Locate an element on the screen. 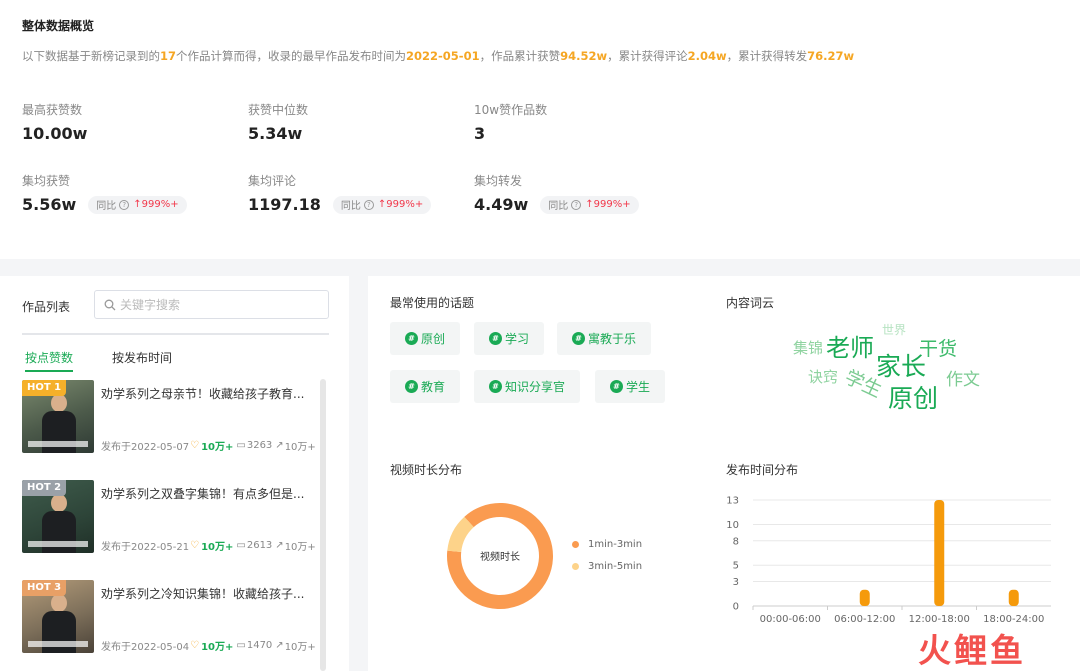 This screenshot has height=671, width=1080. publish-time-chart-title: 发布时间分布 is located at coordinates (762, 470).